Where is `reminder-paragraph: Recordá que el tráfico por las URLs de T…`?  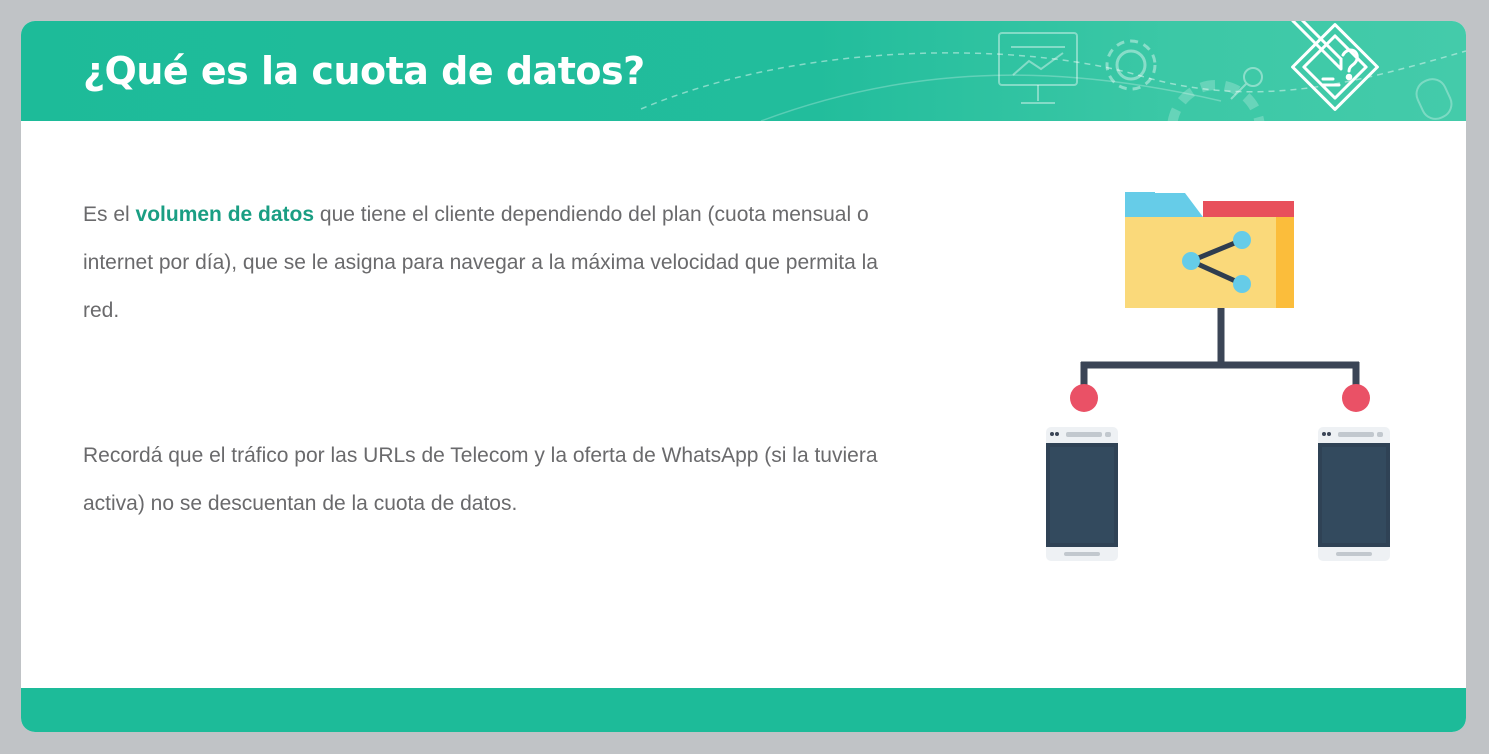 reminder-paragraph: Recordá que el tráfico por las URLs de T… is located at coordinates (480, 479).